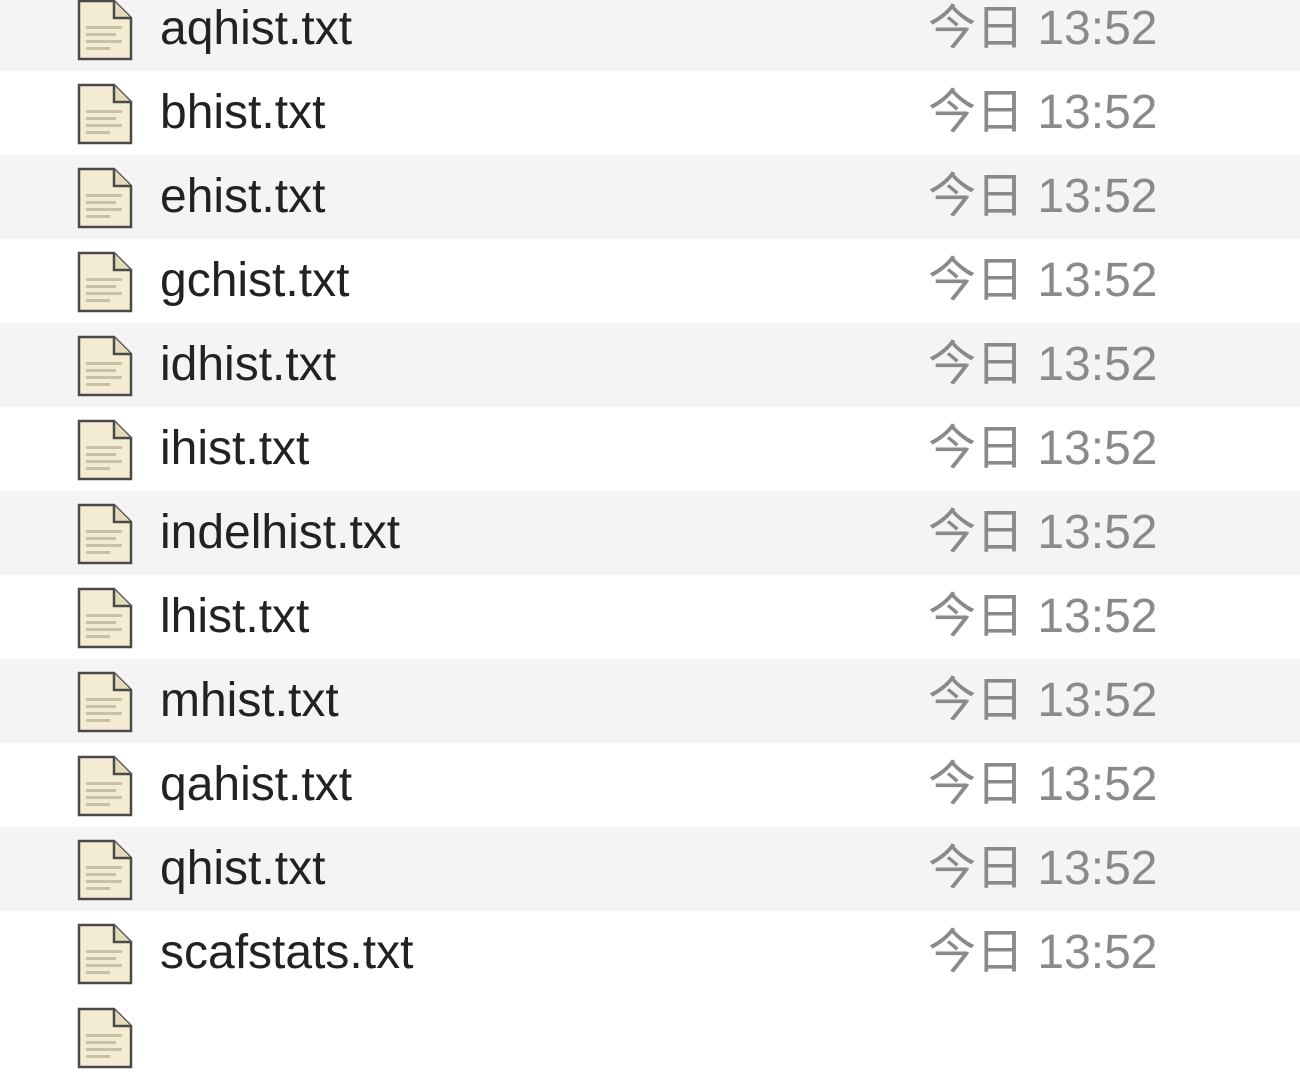  Describe the element at coordinates (243, 868) in the screenshot. I see `file-name: qhist.txt` at that location.